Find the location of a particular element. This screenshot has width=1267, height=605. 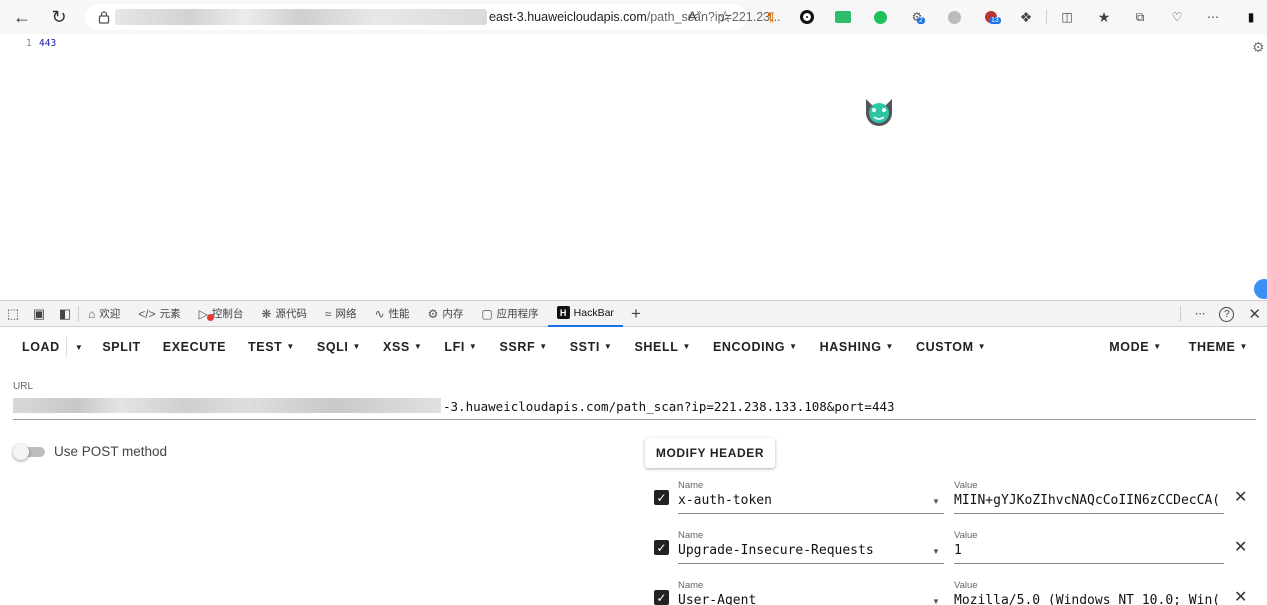

search-extension-icon is located at coordinates (880, 17).